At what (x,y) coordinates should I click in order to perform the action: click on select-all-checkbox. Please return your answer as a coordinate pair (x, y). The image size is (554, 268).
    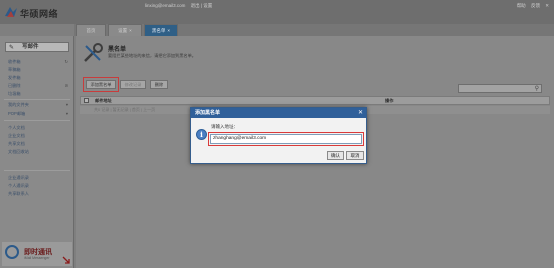
    Looking at the image, I should click on (86, 100).